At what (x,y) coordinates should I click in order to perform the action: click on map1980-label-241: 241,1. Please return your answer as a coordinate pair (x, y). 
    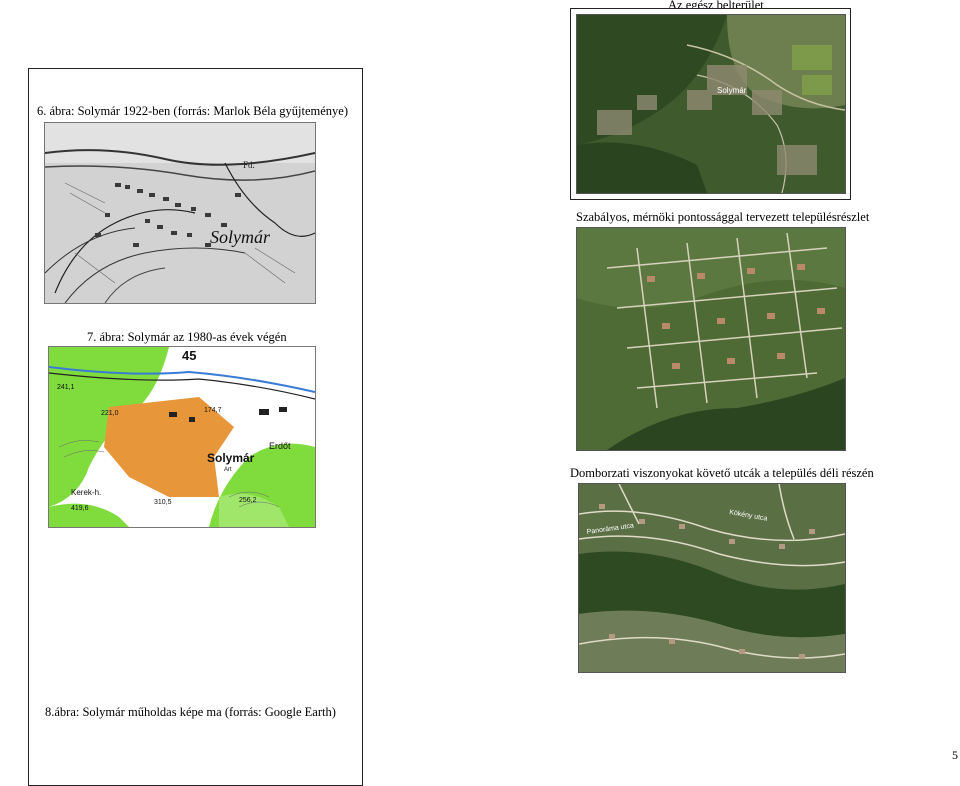
    Looking at the image, I should click on (66, 387).